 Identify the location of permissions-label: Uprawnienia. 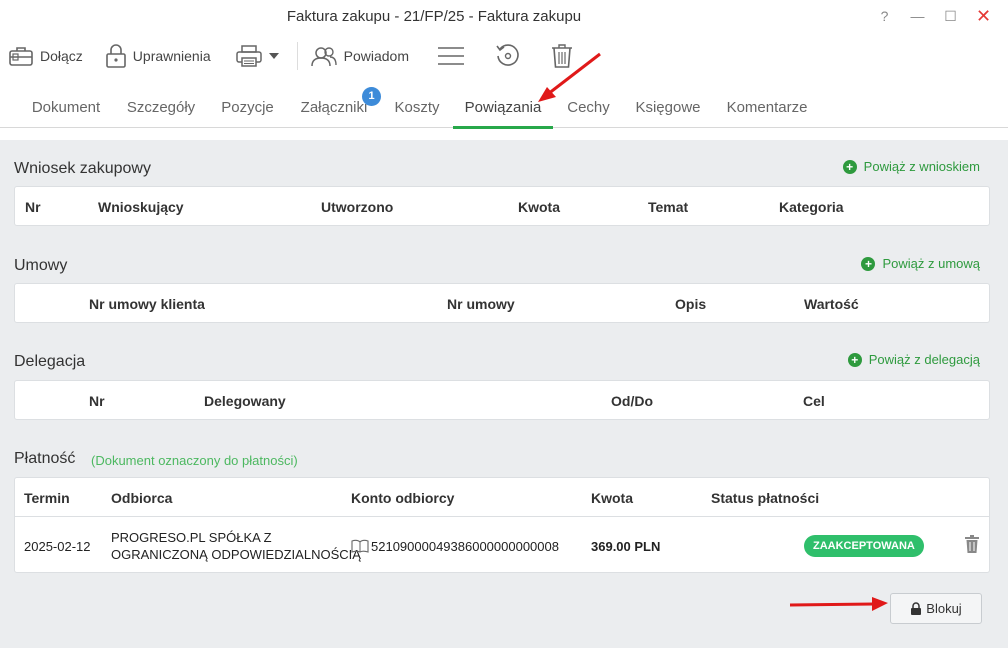
(171, 56).